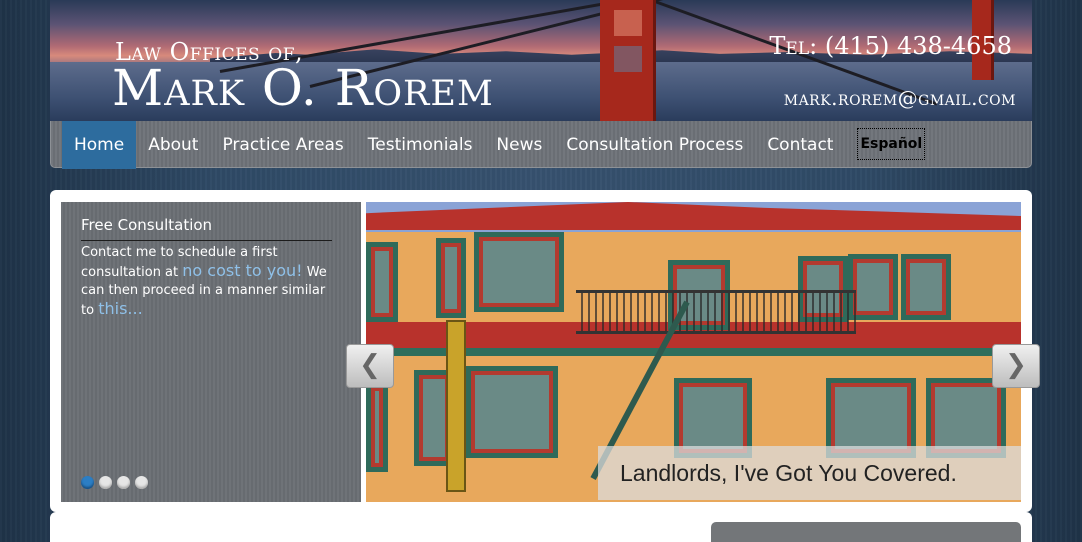 This screenshot has width=1082, height=542. What do you see at coordinates (891, 144) in the screenshot?
I see `language-espanol: Español` at bounding box center [891, 144].